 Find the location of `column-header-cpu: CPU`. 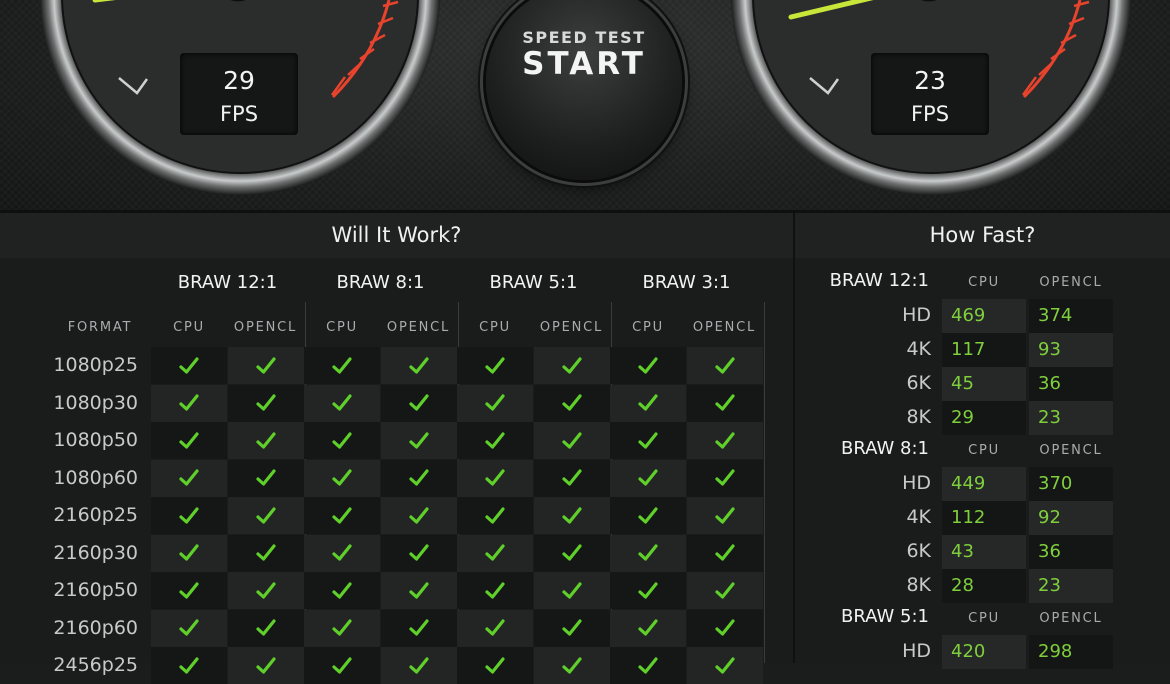

column-header-cpu: CPU is located at coordinates (648, 327).